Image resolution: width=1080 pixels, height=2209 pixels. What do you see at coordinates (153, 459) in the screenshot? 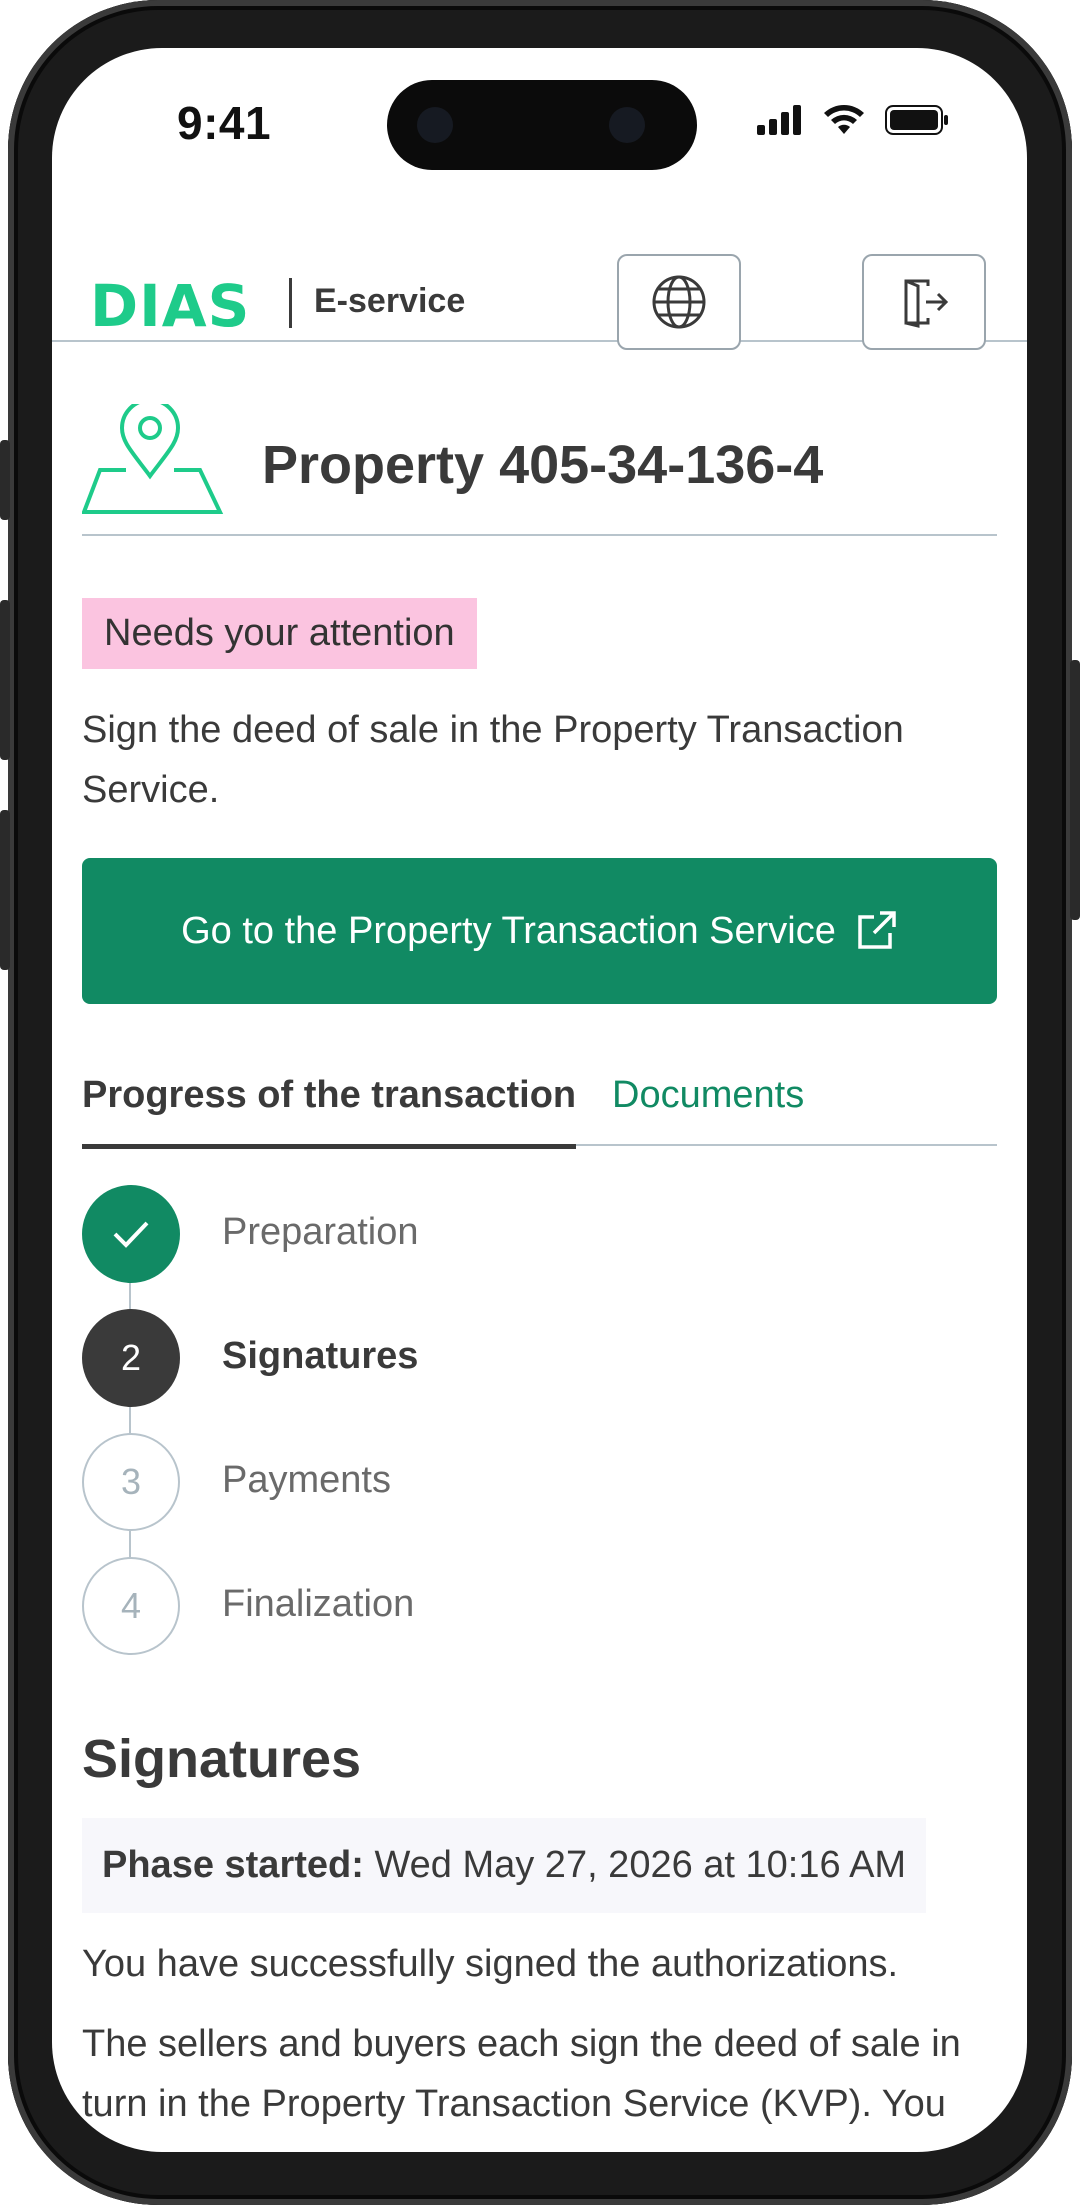
I see `map-pin-icon` at bounding box center [153, 459].